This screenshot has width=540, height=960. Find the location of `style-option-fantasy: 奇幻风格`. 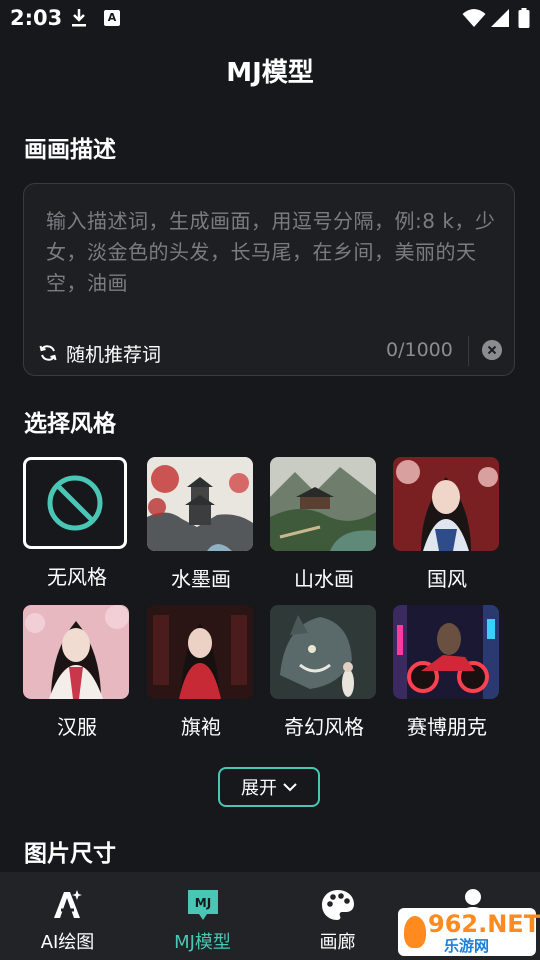

style-option-fantasy: 奇幻风格 is located at coordinates (324, 672).